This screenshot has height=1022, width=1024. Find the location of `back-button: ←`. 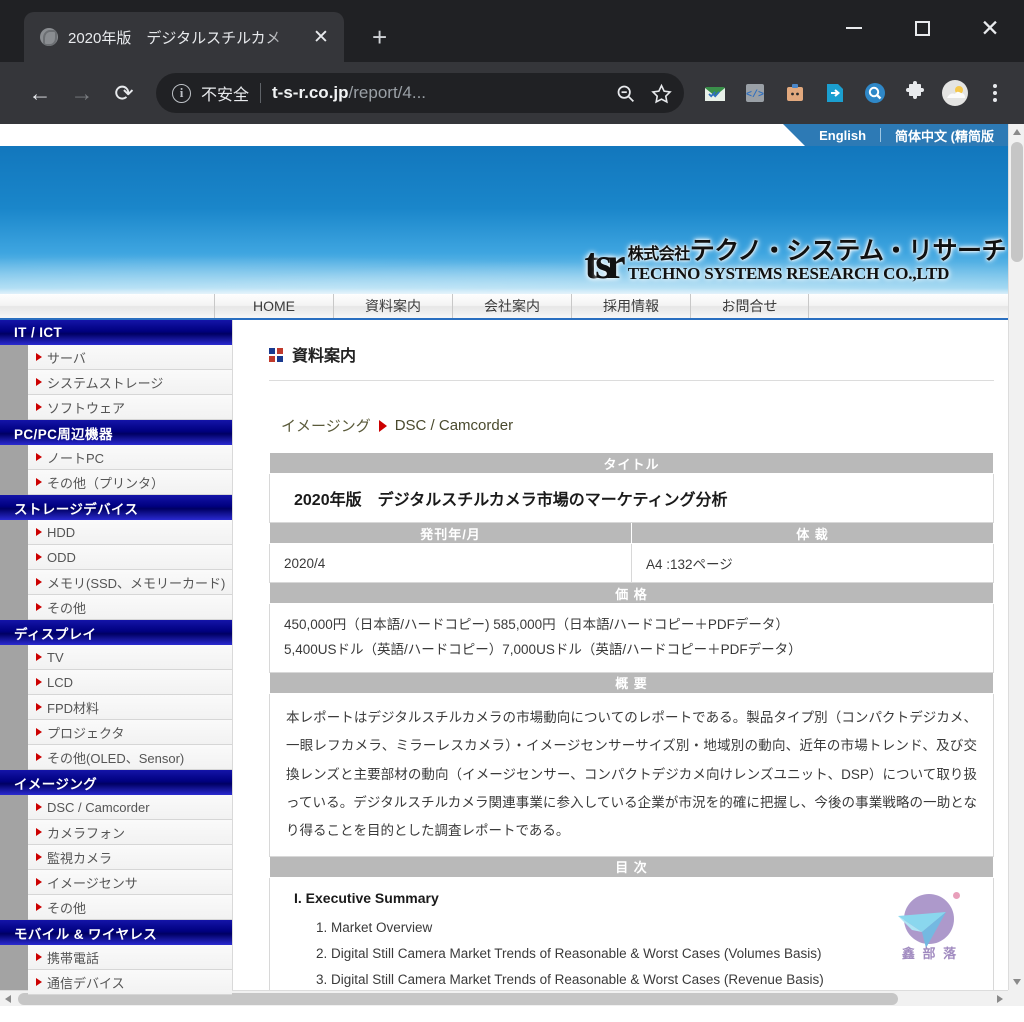

back-button: ← is located at coordinates (40, 93).